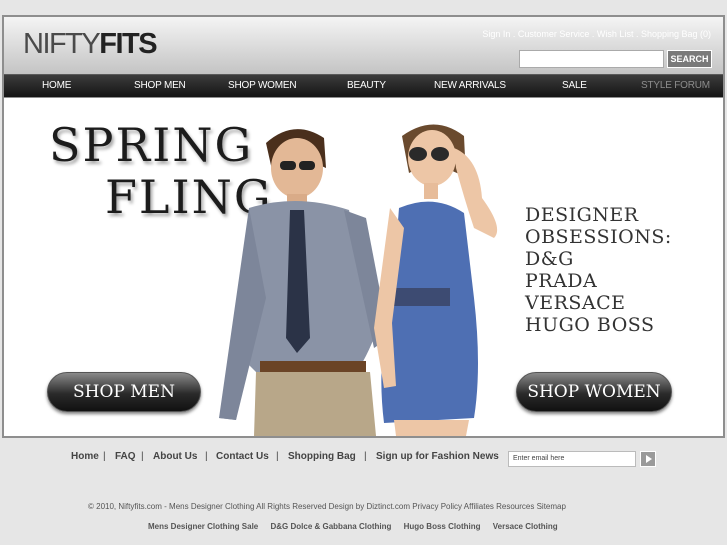 Image resolution: width=727 pixels, height=545 pixels. What do you see at coordinates (56, 86) in the screenshot?
I see `nav-home: HOME` at bounding box center [56, 86].